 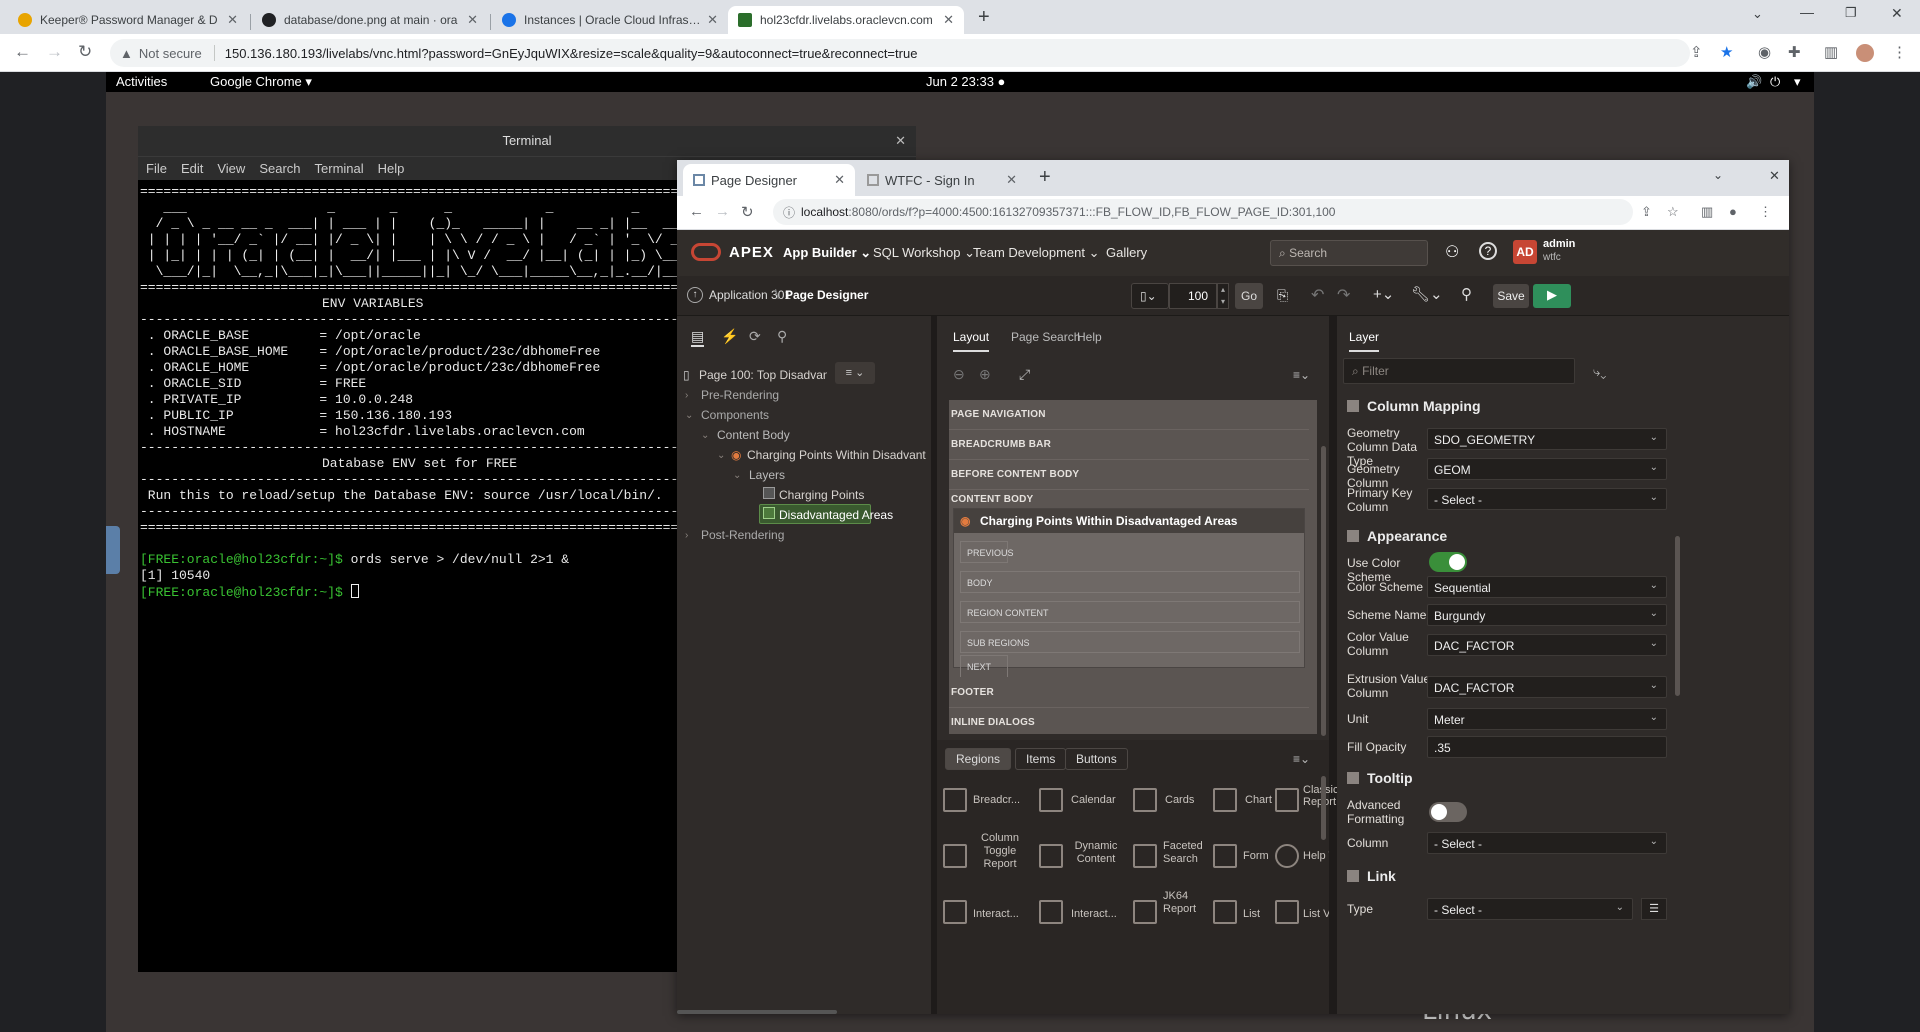 What do you see at coordinates (1547, 439) in the screenshot?
I see `select-geometry-column-data-type: SDO_GEOMETRY ⌄` at bounding box center [1547, 439].